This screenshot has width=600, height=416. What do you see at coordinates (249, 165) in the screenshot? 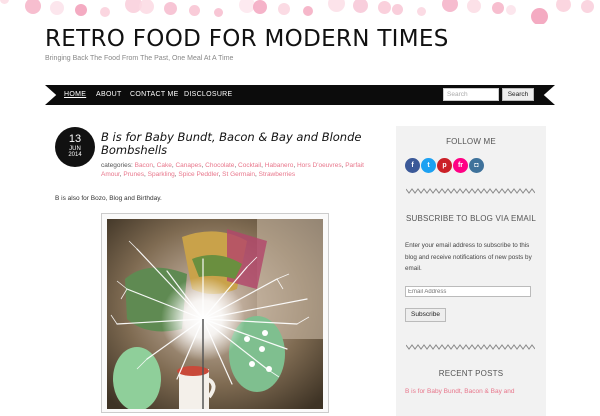
I see `category-link: Cocktail` at bounding box center [249, 165].